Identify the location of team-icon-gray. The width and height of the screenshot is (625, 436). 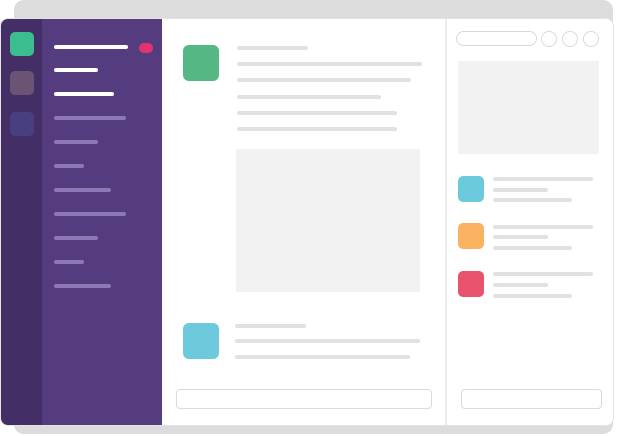
(22, 83).